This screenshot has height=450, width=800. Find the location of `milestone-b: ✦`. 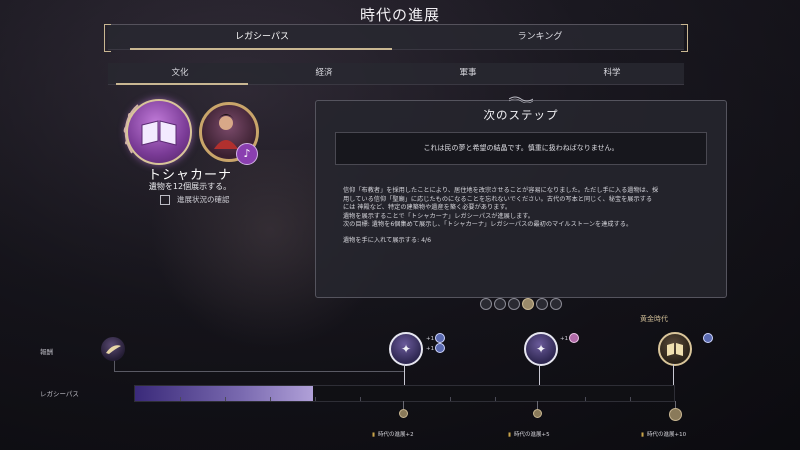

milestone-b: ✦ is located at coordinates (541, 349).